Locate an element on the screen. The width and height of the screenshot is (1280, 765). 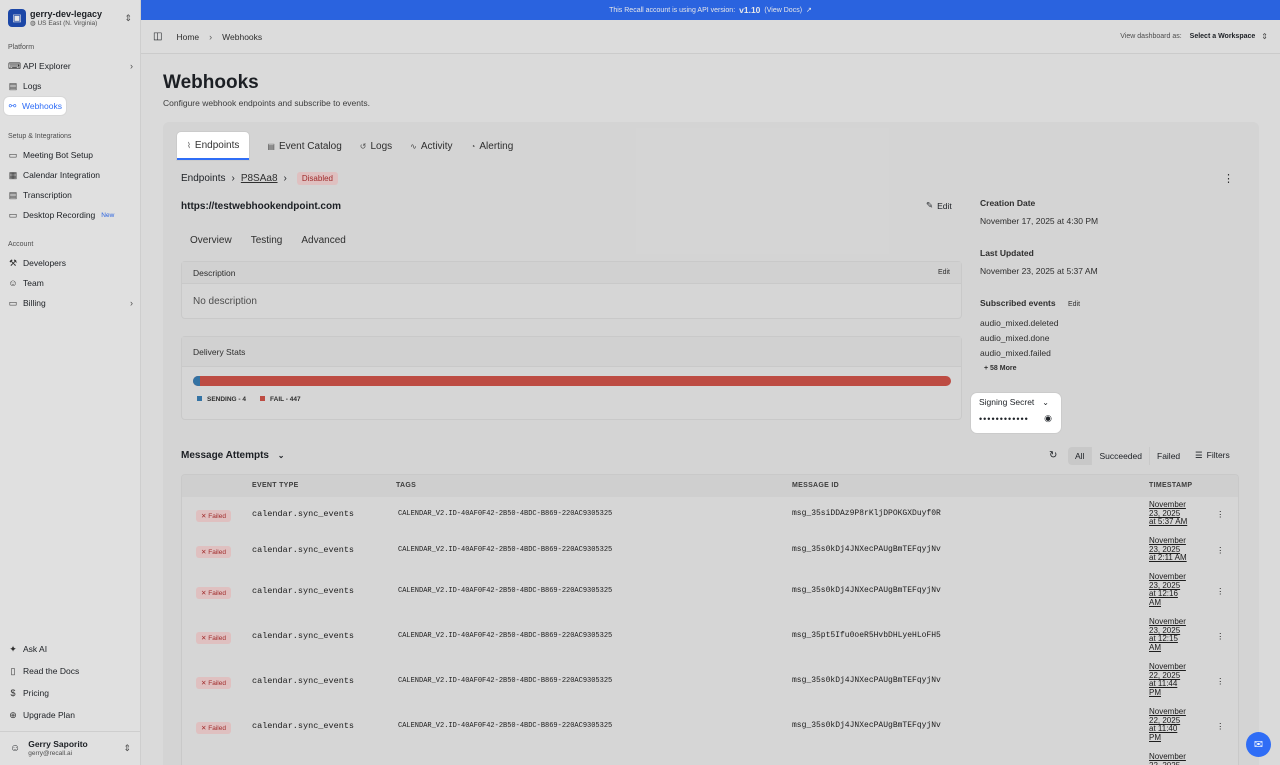
last-updated-label: Last Updated is located at coordinates (1007, 253).